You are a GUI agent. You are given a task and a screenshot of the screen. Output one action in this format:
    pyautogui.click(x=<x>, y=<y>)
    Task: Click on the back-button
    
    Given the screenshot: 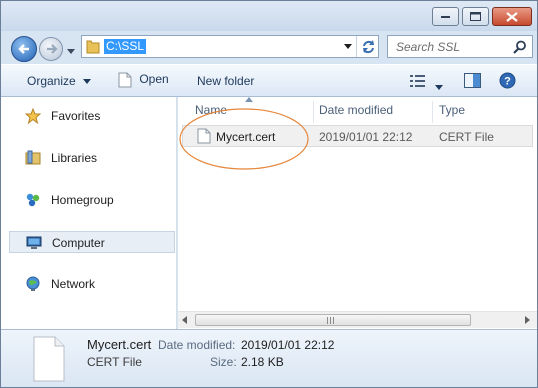 What is the action you would take?
    pyautogui.click(x=24, y=49)
    